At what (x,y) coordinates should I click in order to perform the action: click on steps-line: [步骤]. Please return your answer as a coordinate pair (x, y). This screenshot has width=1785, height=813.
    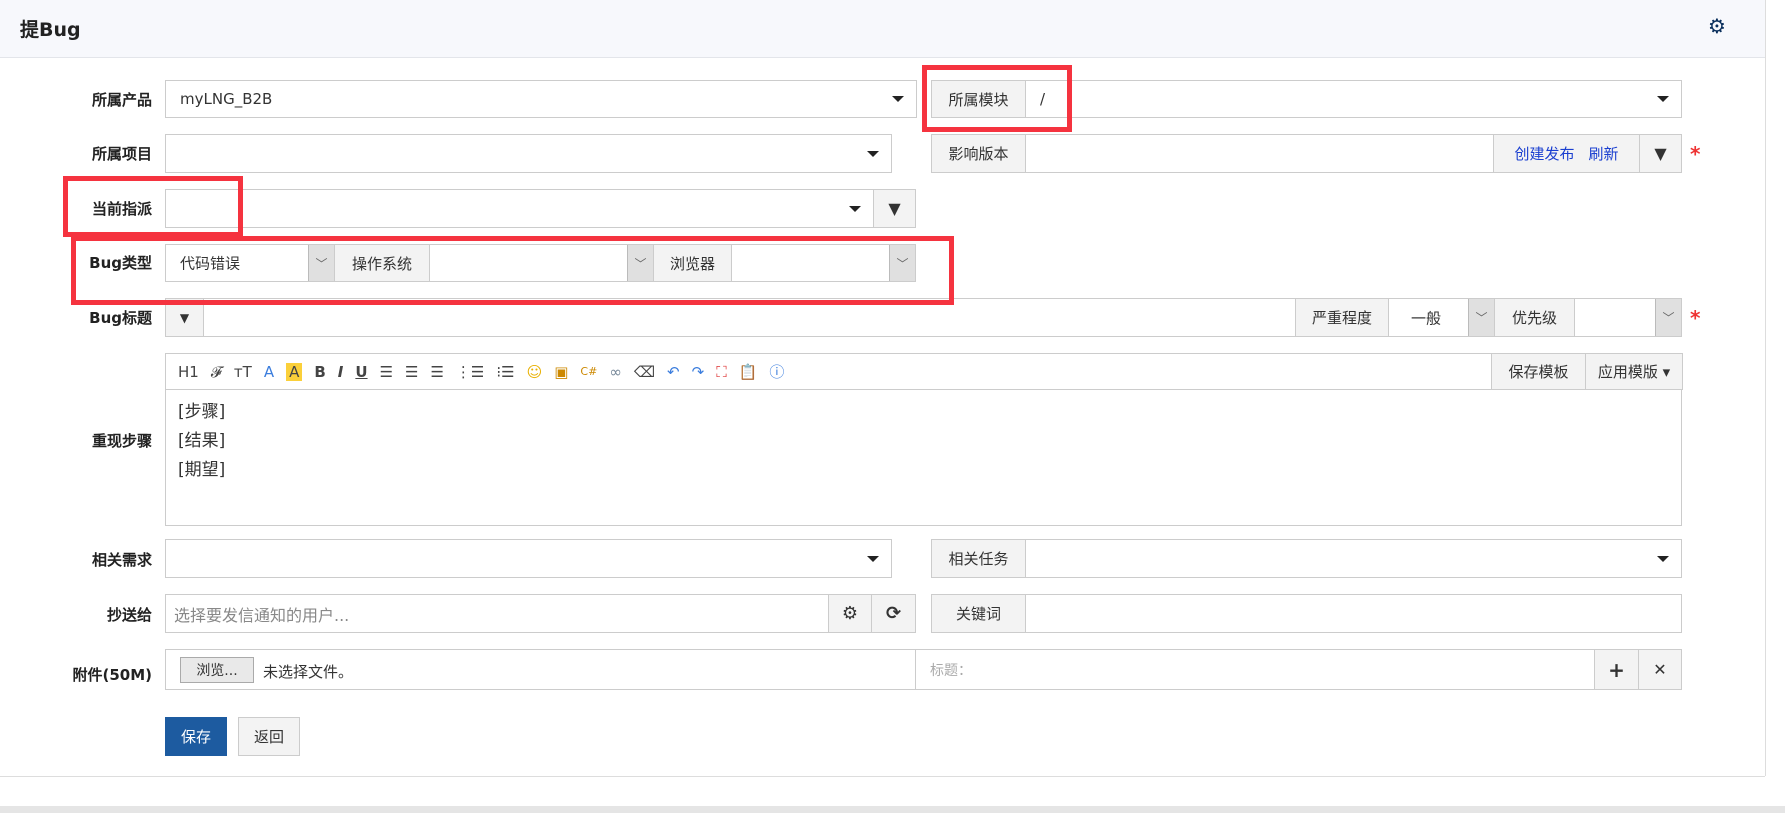
    Looking at the image, I should click on (202, 412).